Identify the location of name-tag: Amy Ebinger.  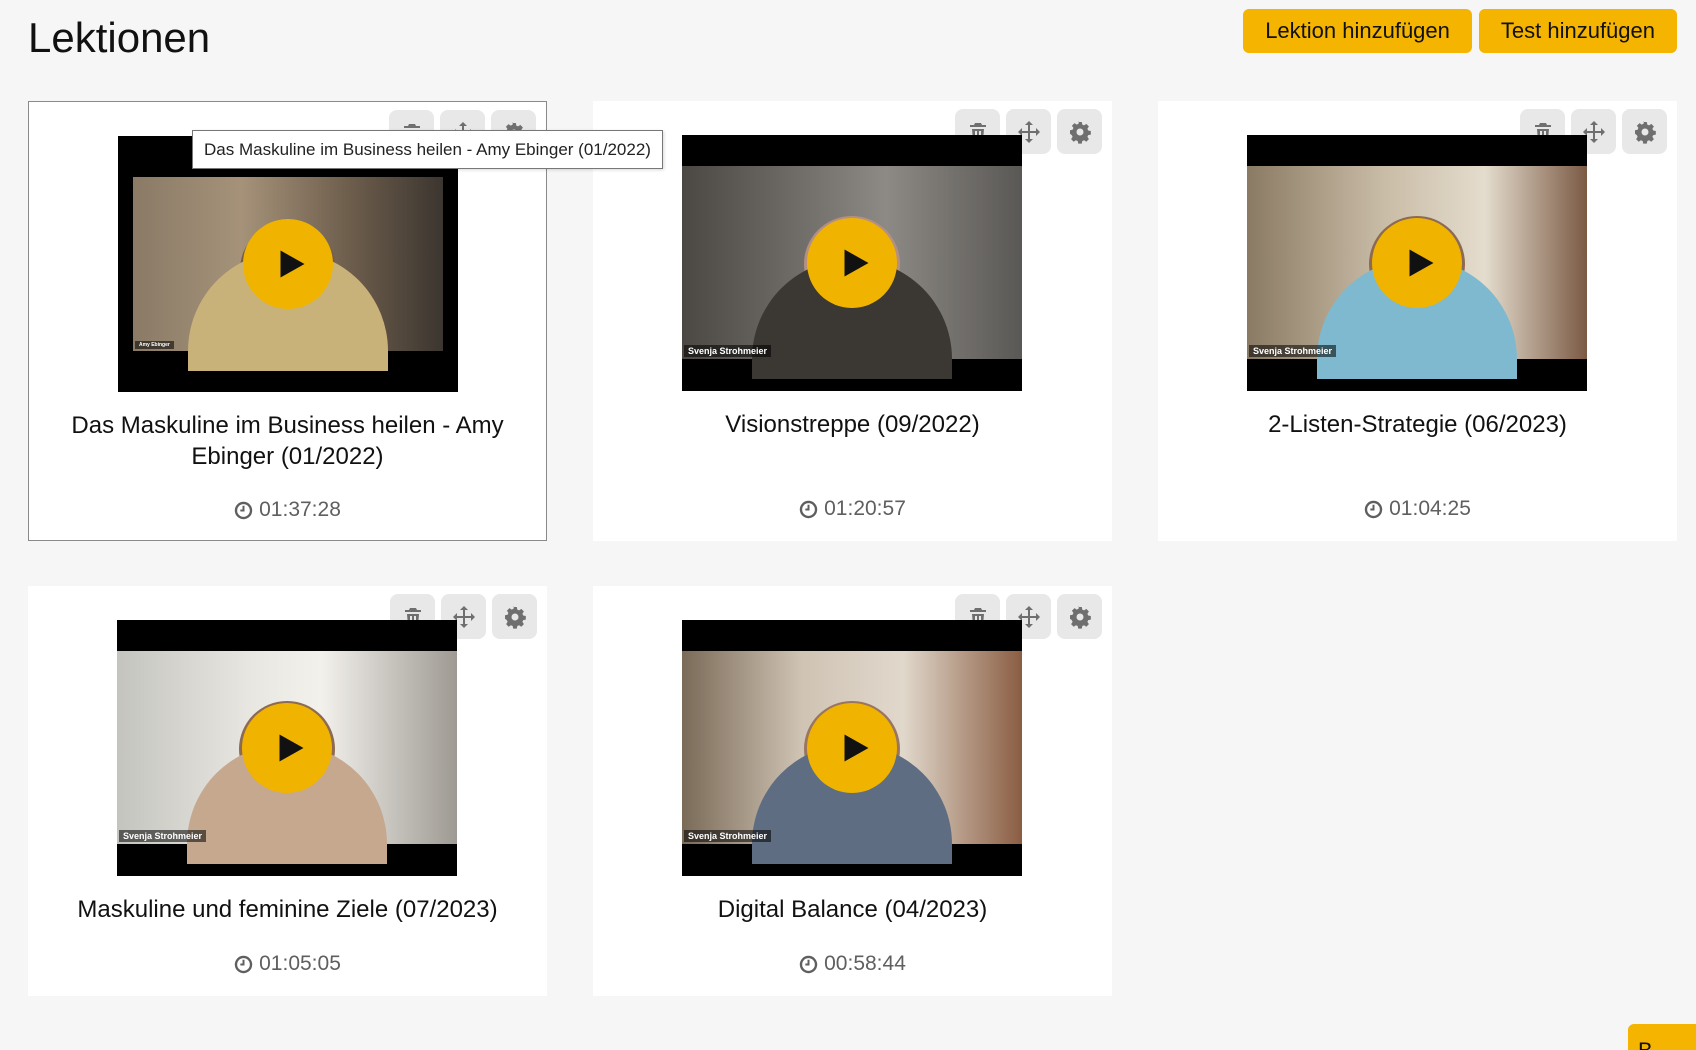
(154, 345).